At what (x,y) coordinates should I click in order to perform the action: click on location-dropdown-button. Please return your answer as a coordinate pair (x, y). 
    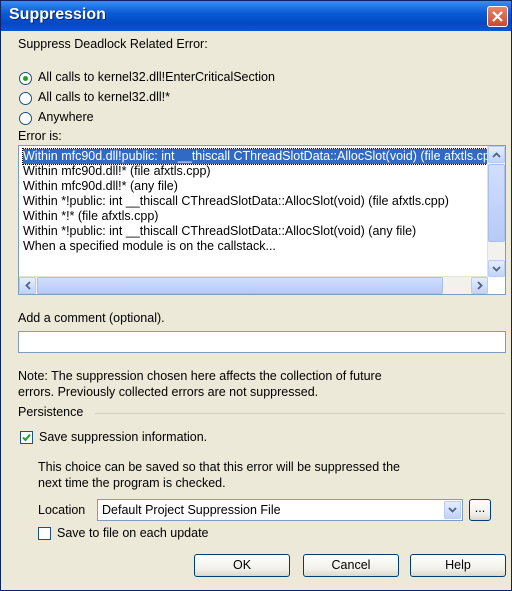
    Looking at the image, I should click on (452, 510).